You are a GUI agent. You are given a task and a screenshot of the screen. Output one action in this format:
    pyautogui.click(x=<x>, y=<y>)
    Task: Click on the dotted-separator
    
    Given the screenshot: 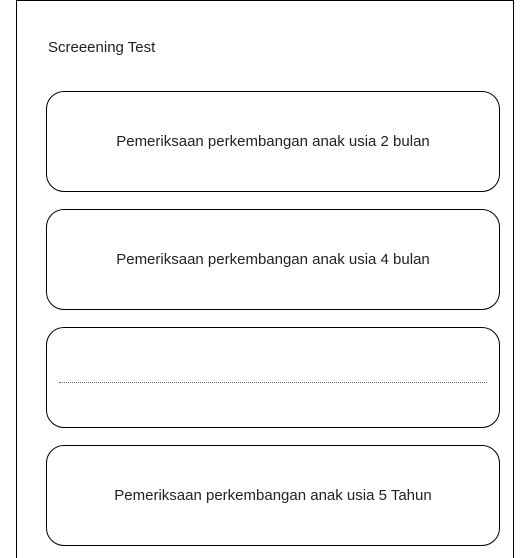 What is the action you would take?
    pyautogui.click(x=273, y=382)
    